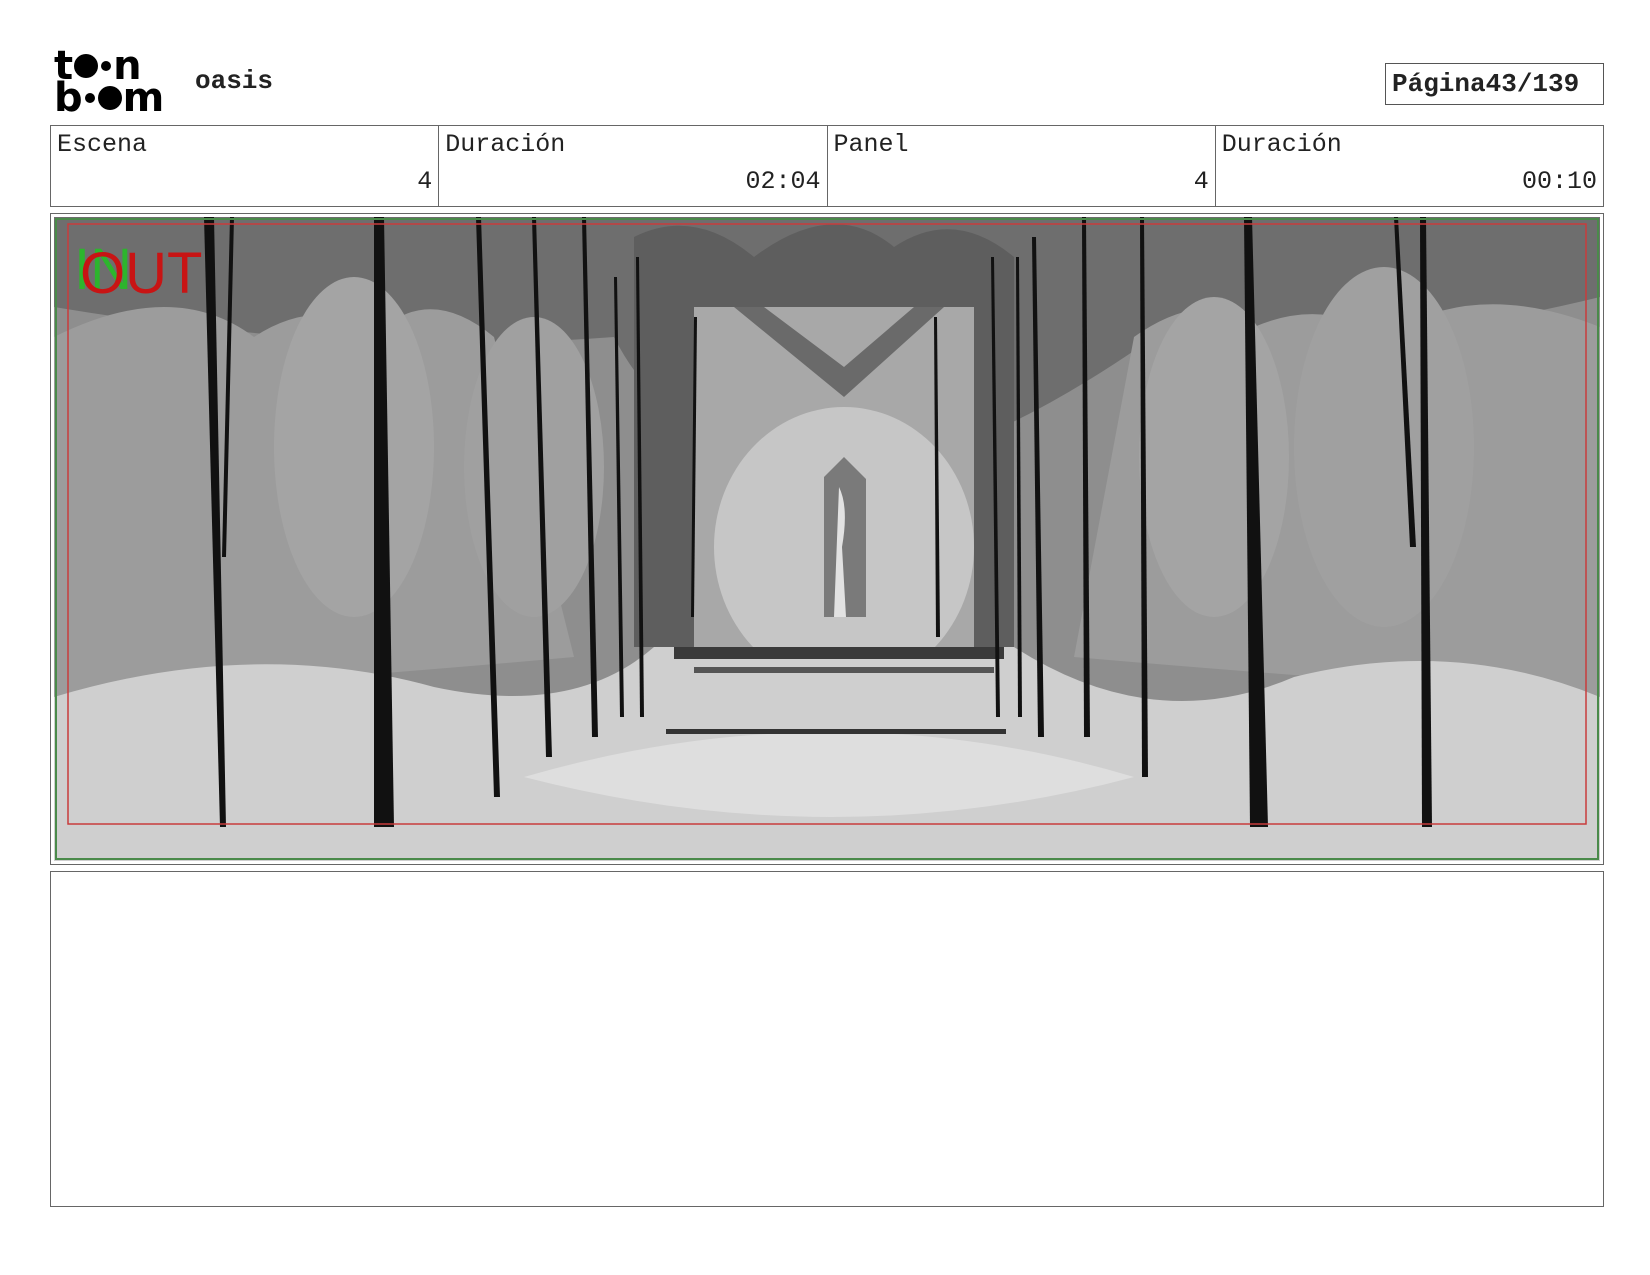  What do you see at coordinates (425, 181) in the screenshot?
I see `scene-value: 4` at bounding box center [425, 181].